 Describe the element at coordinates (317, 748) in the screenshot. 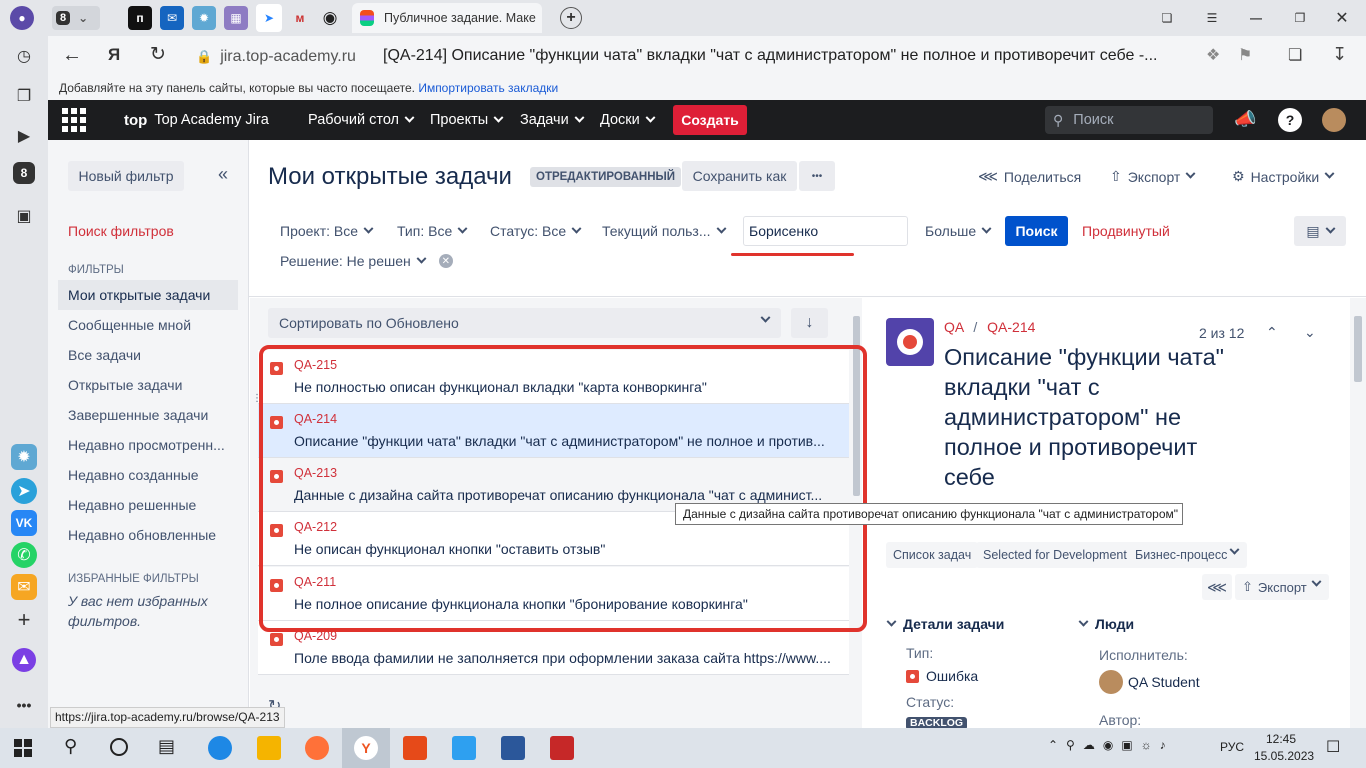

I see `firefox-icon` at that location.